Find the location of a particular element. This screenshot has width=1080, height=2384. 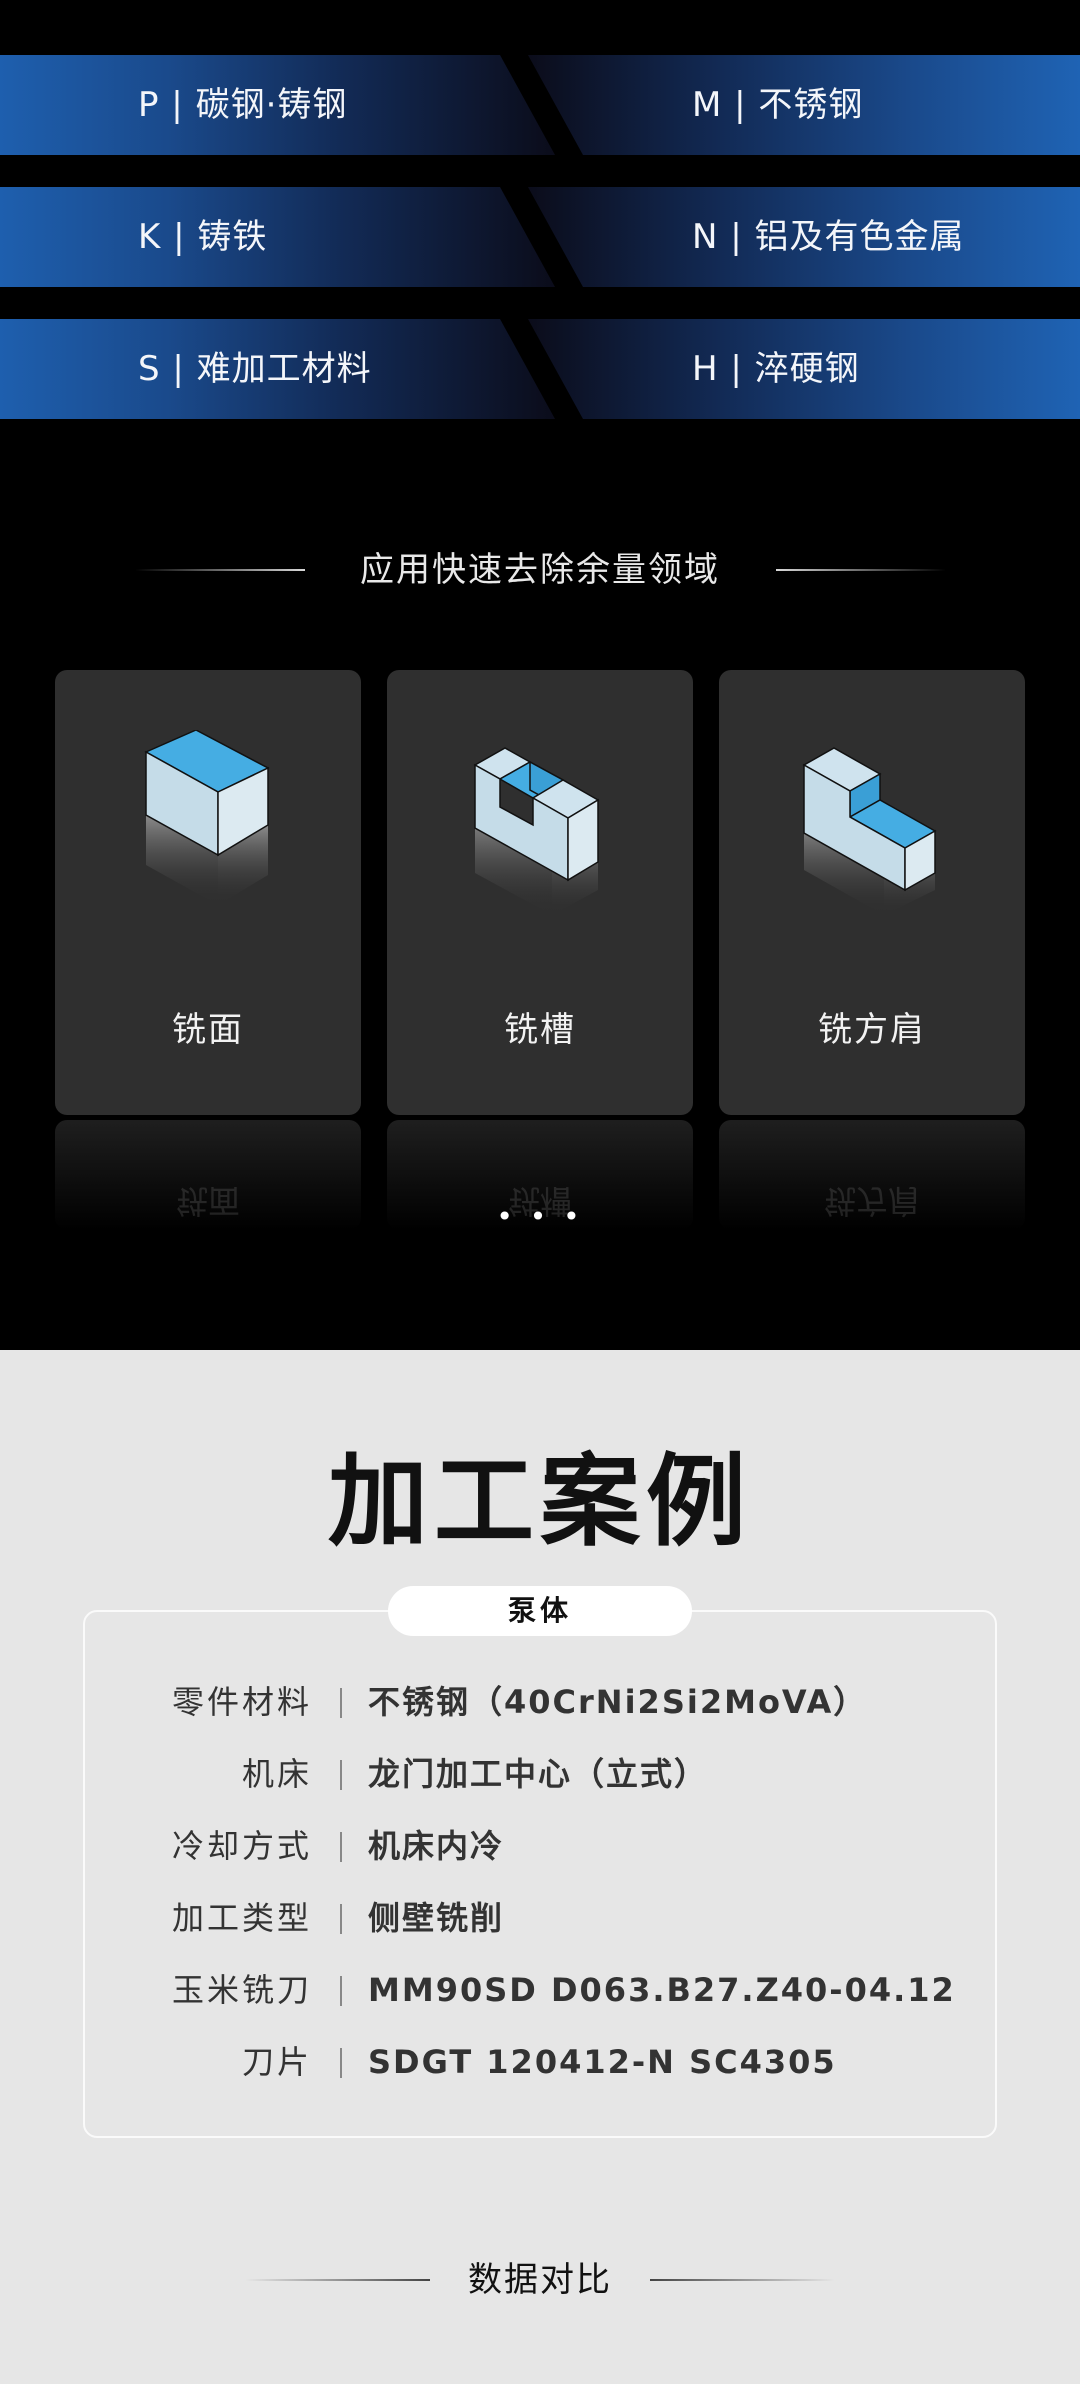

spec-row: 玉米铣刀 MM90SD D063.B27.Z40-04.12 is located at coordinates (540, 1990).